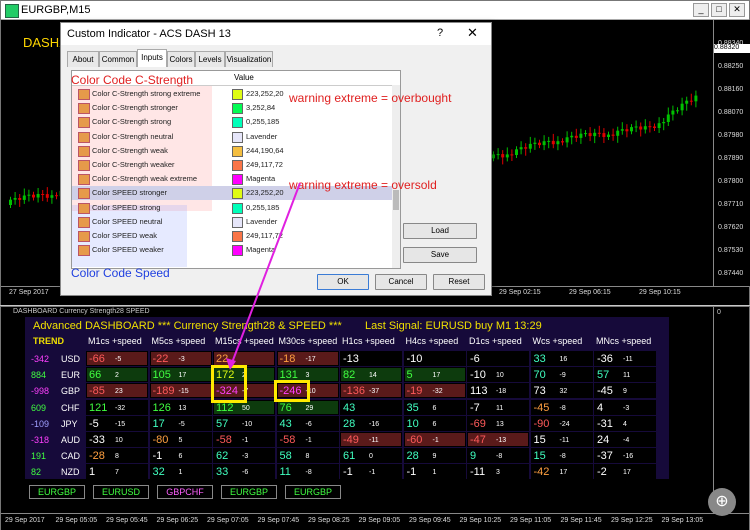  What do you see at coordinates (231, 364) in the screenshot?
I see `arrow-head` at bounding box center [231, 364].